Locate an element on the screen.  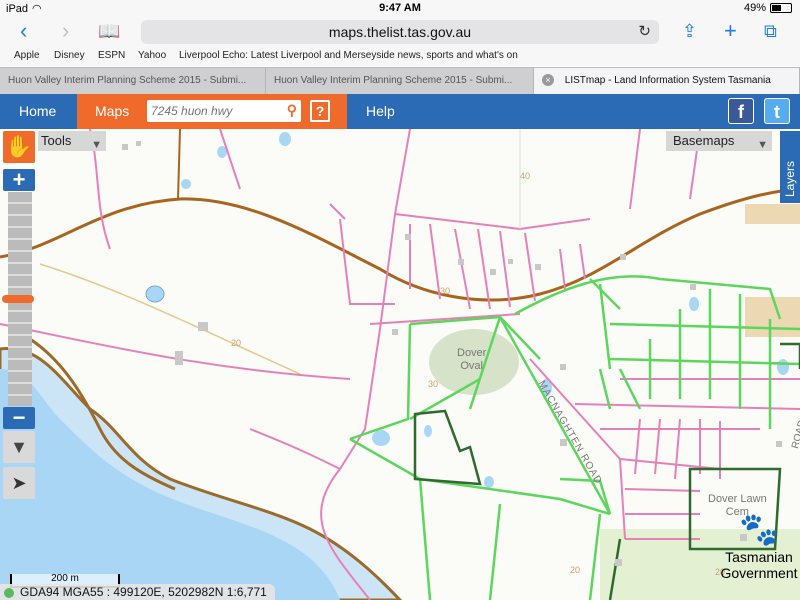
layers-toggle: Layers is located at coordinates (790, 167).